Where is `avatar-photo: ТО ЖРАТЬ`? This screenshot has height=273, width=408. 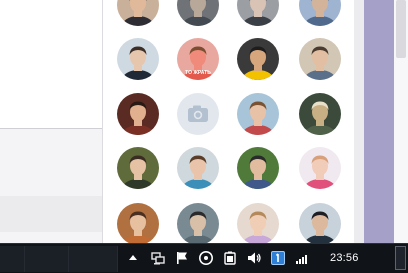
avatar-photo: ТО ЖРАТЬ is located at coordinates (198, 59).